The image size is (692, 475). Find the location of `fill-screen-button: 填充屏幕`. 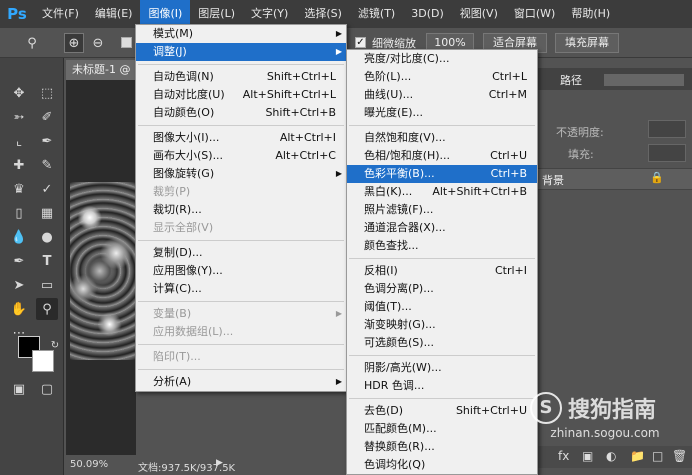

fill-screen-button: 填充屏幕 is located at coordinates (587, 43).